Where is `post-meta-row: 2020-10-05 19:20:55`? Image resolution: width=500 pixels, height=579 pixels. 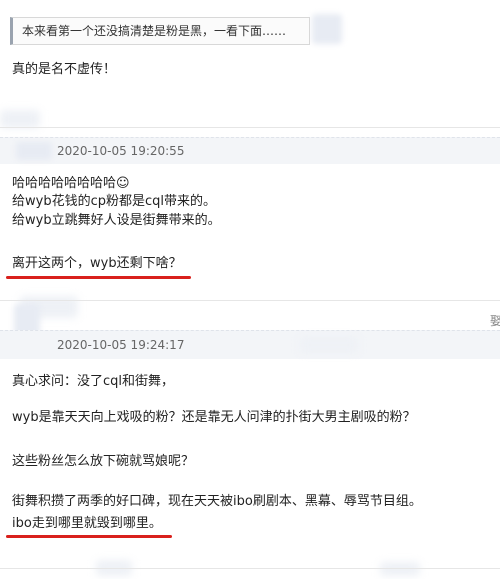
post-meta-row: 2020-10-05 19:20:55 is located at coordinates (250, 150).